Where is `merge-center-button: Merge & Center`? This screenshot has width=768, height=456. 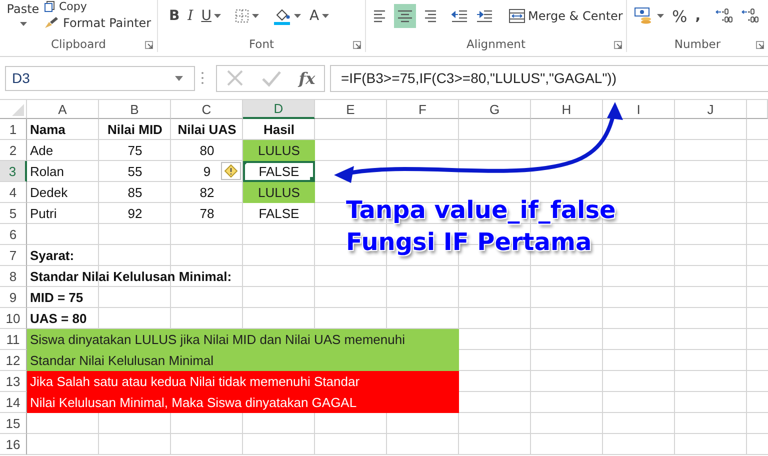
merge-center-button: Merge & Center is located at coordinates (566, 16).